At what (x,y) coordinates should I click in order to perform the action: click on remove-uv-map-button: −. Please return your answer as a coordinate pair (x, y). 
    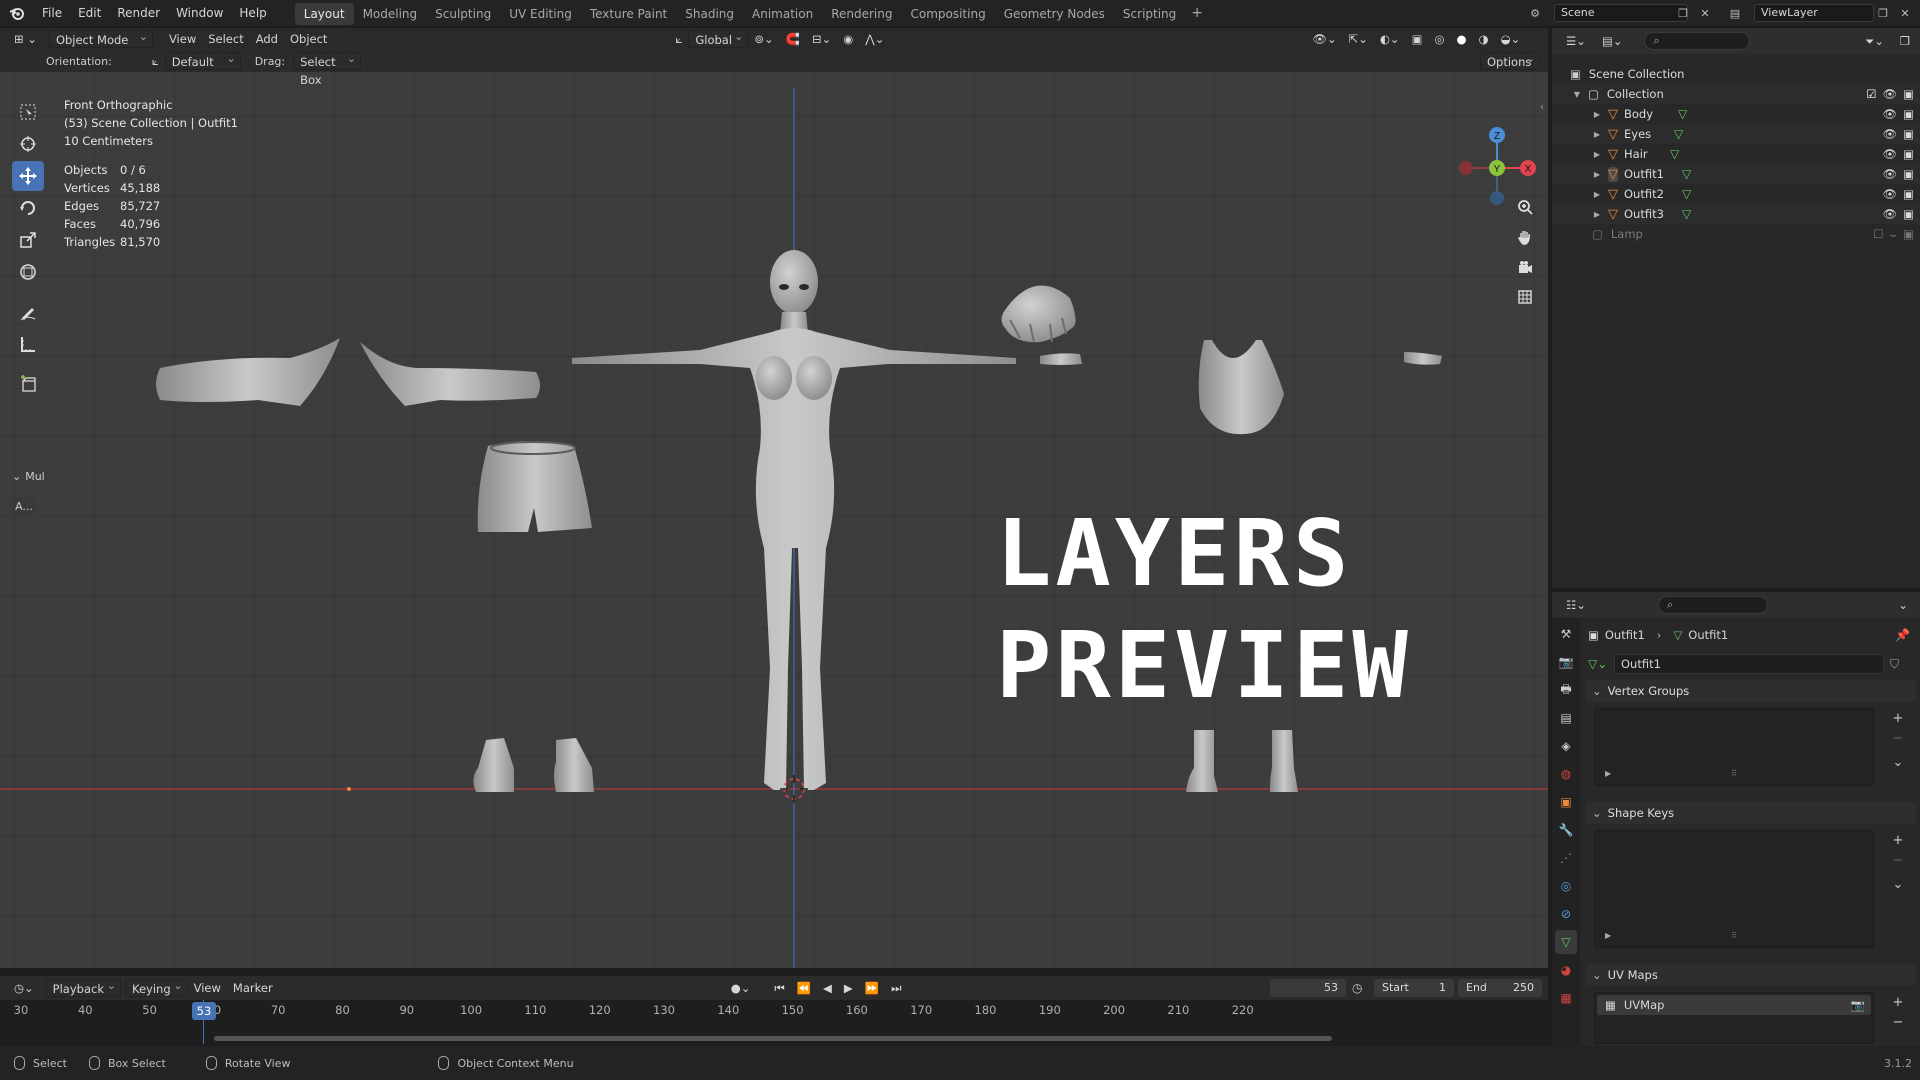
    Looking at the image, I should click on (1898, 1023).